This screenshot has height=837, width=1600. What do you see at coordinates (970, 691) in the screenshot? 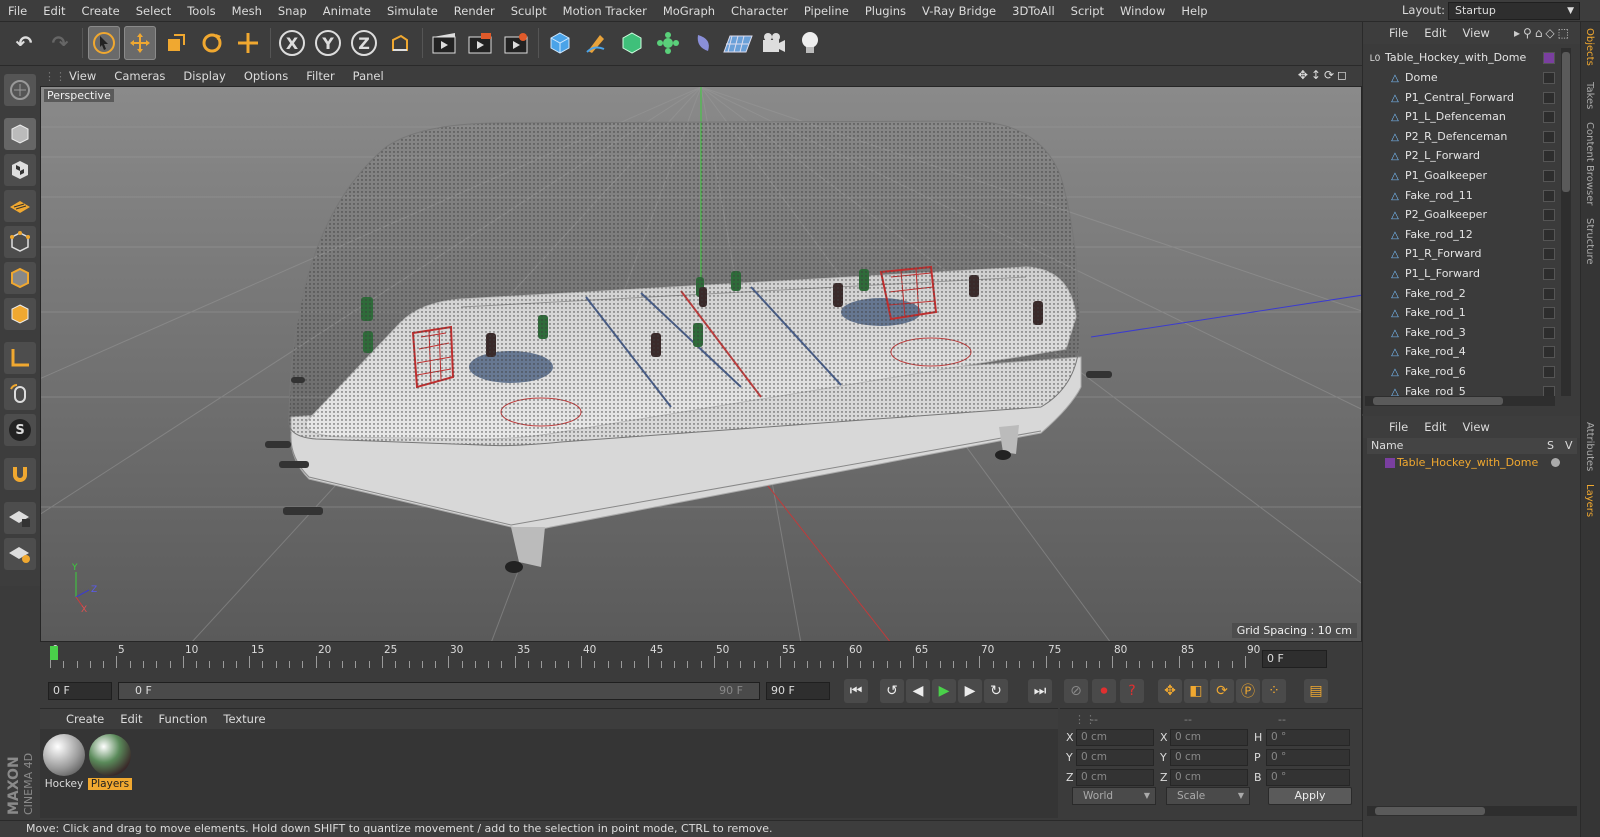
I see `next-frame-icon: ▶` at bounding box center [970, 691].